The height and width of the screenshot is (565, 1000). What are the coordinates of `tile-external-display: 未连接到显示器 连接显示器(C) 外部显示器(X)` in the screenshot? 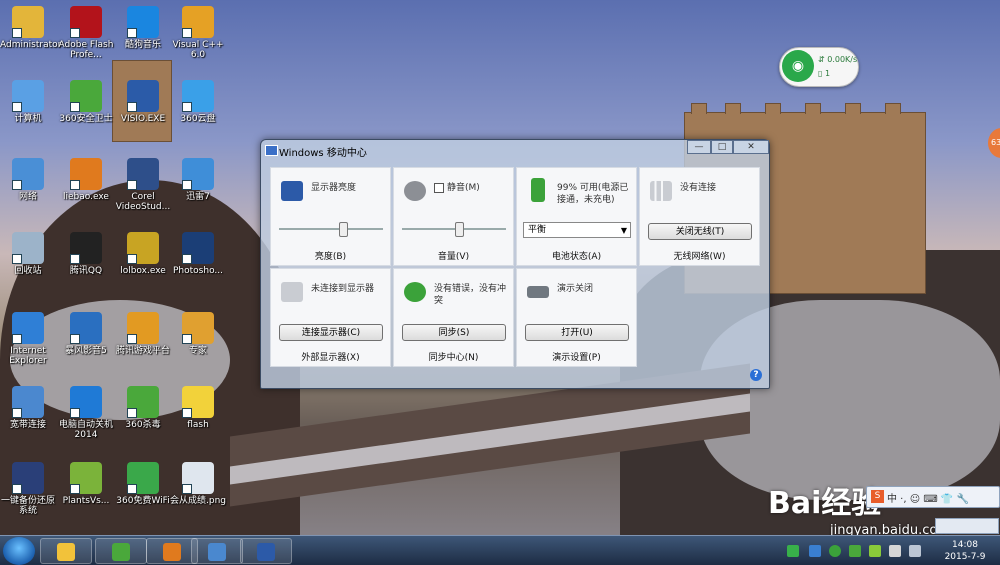 It's located at (330, 317).